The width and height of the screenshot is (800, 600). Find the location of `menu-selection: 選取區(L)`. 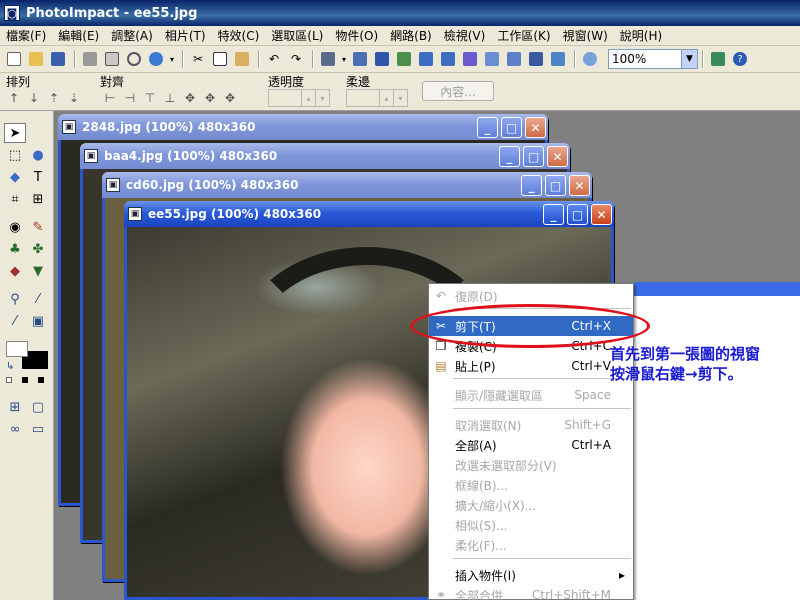

menu-selection: 選取區(L) is located at coordinates (297, 35).